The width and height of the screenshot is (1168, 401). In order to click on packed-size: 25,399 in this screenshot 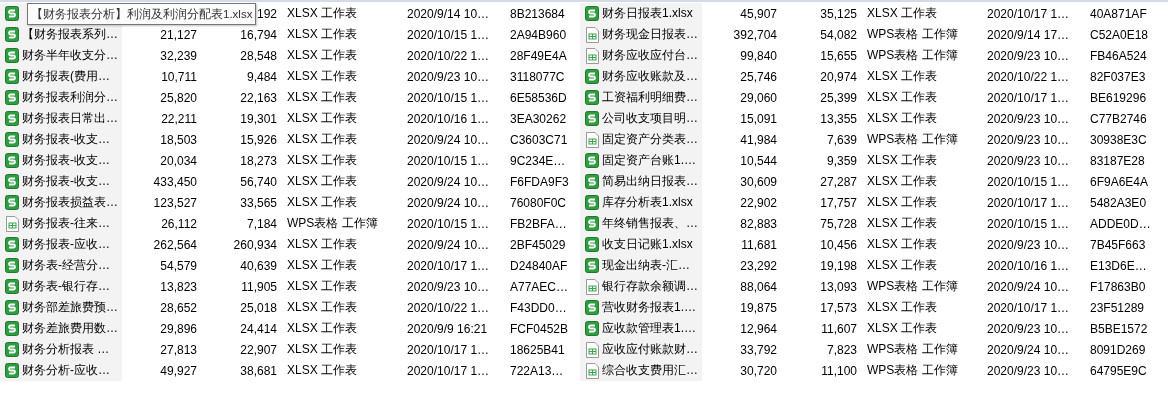, I will do `click(838, 97)`.